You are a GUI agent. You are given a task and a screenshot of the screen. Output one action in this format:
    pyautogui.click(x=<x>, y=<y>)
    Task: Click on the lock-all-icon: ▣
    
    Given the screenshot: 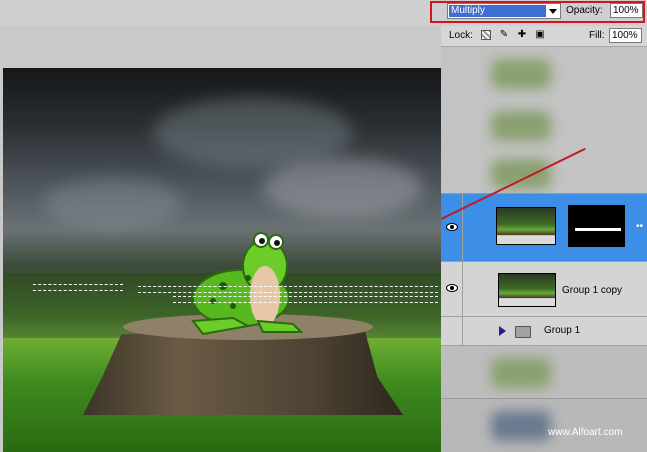 What is the action you would take?
    pyautogui.click(x=540, y=35)
    